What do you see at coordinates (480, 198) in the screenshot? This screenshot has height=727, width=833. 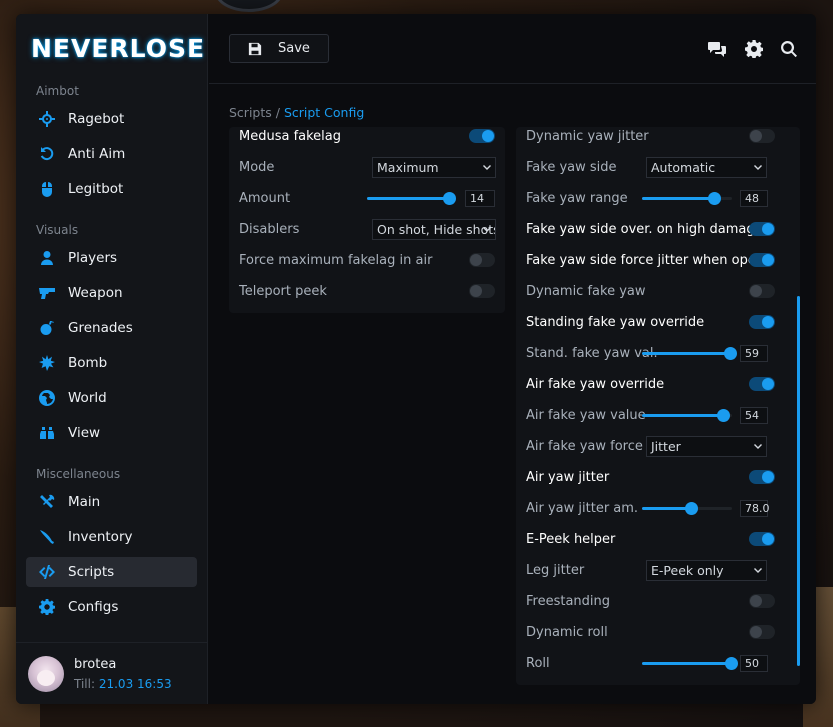 I see `slider-value: 14` at bounding box center [480, 198].